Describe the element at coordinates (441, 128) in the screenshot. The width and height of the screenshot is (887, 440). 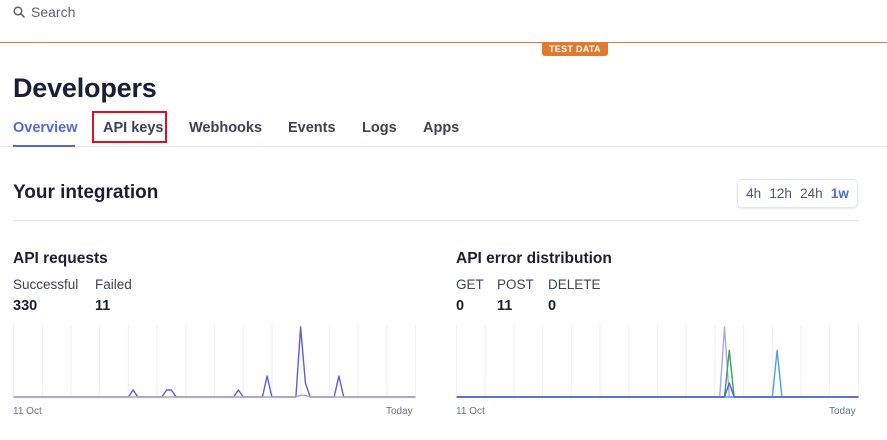
I see `tab-apps: Apps` at that location.